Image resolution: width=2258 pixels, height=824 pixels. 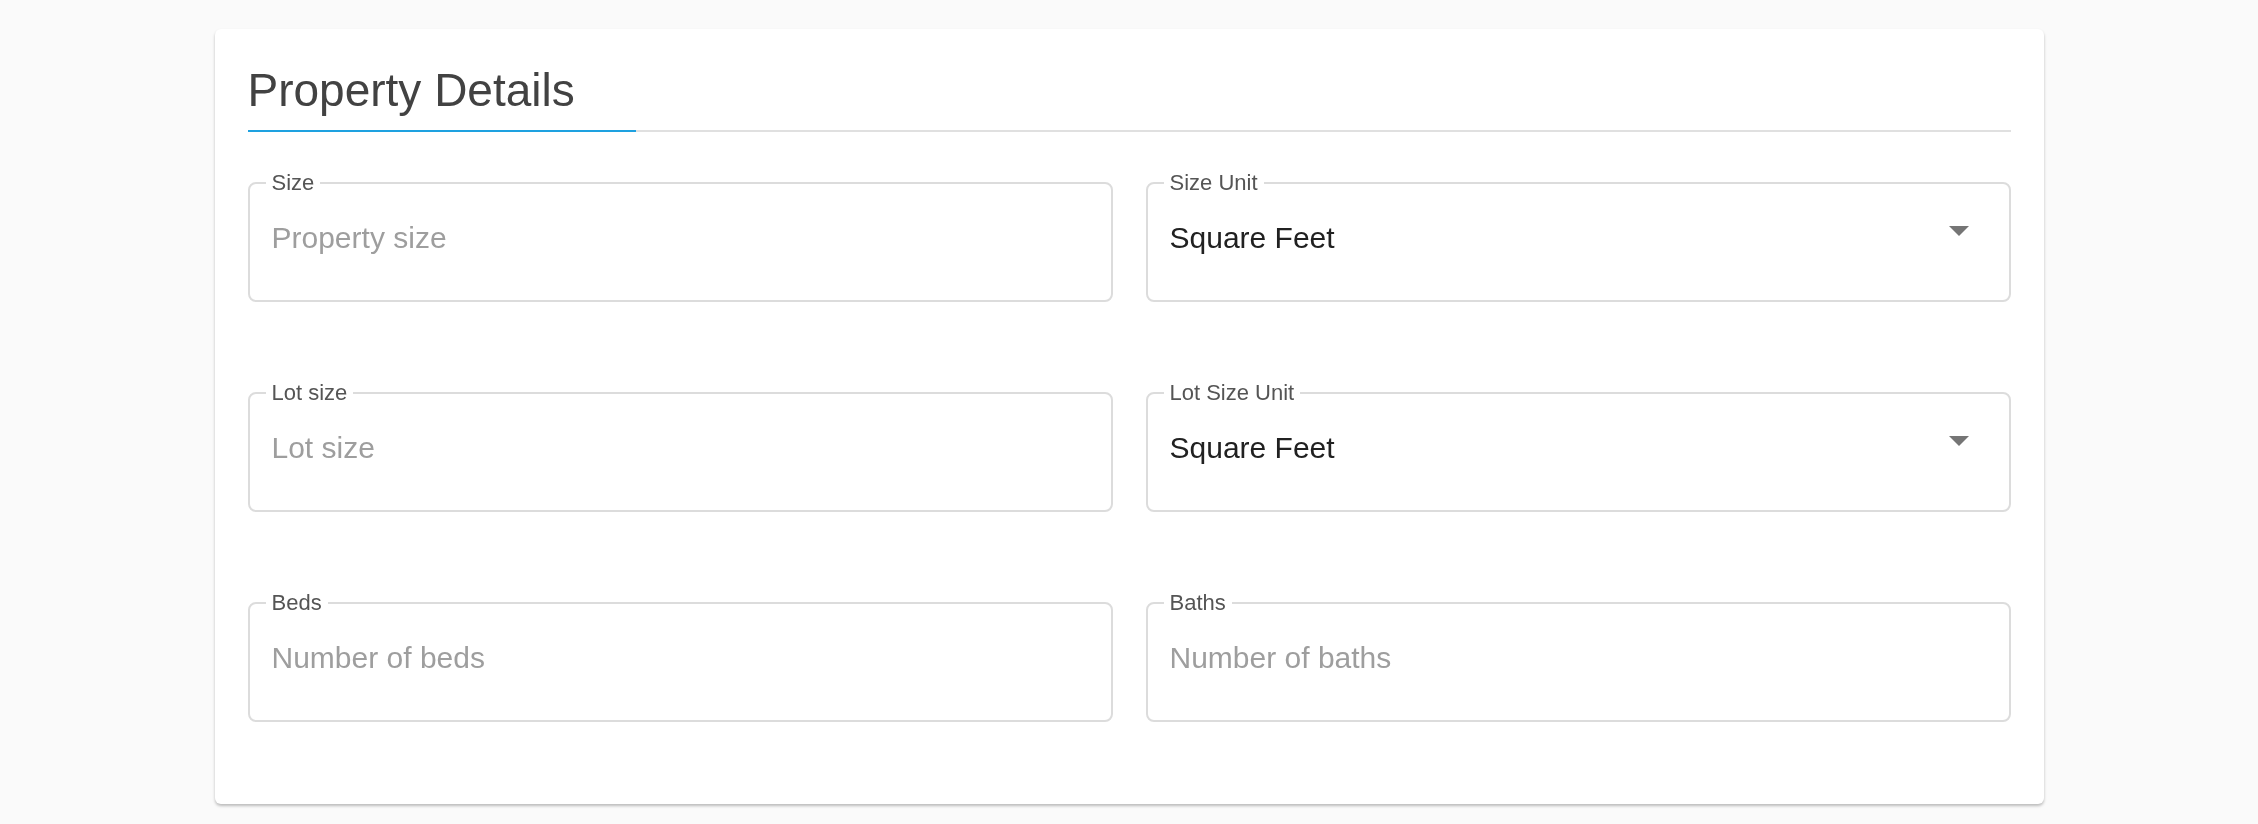 What do you see at coordinates (680, 238) in the screenshot?
I see `input-field: Property size` at bounding box center [680, 238].